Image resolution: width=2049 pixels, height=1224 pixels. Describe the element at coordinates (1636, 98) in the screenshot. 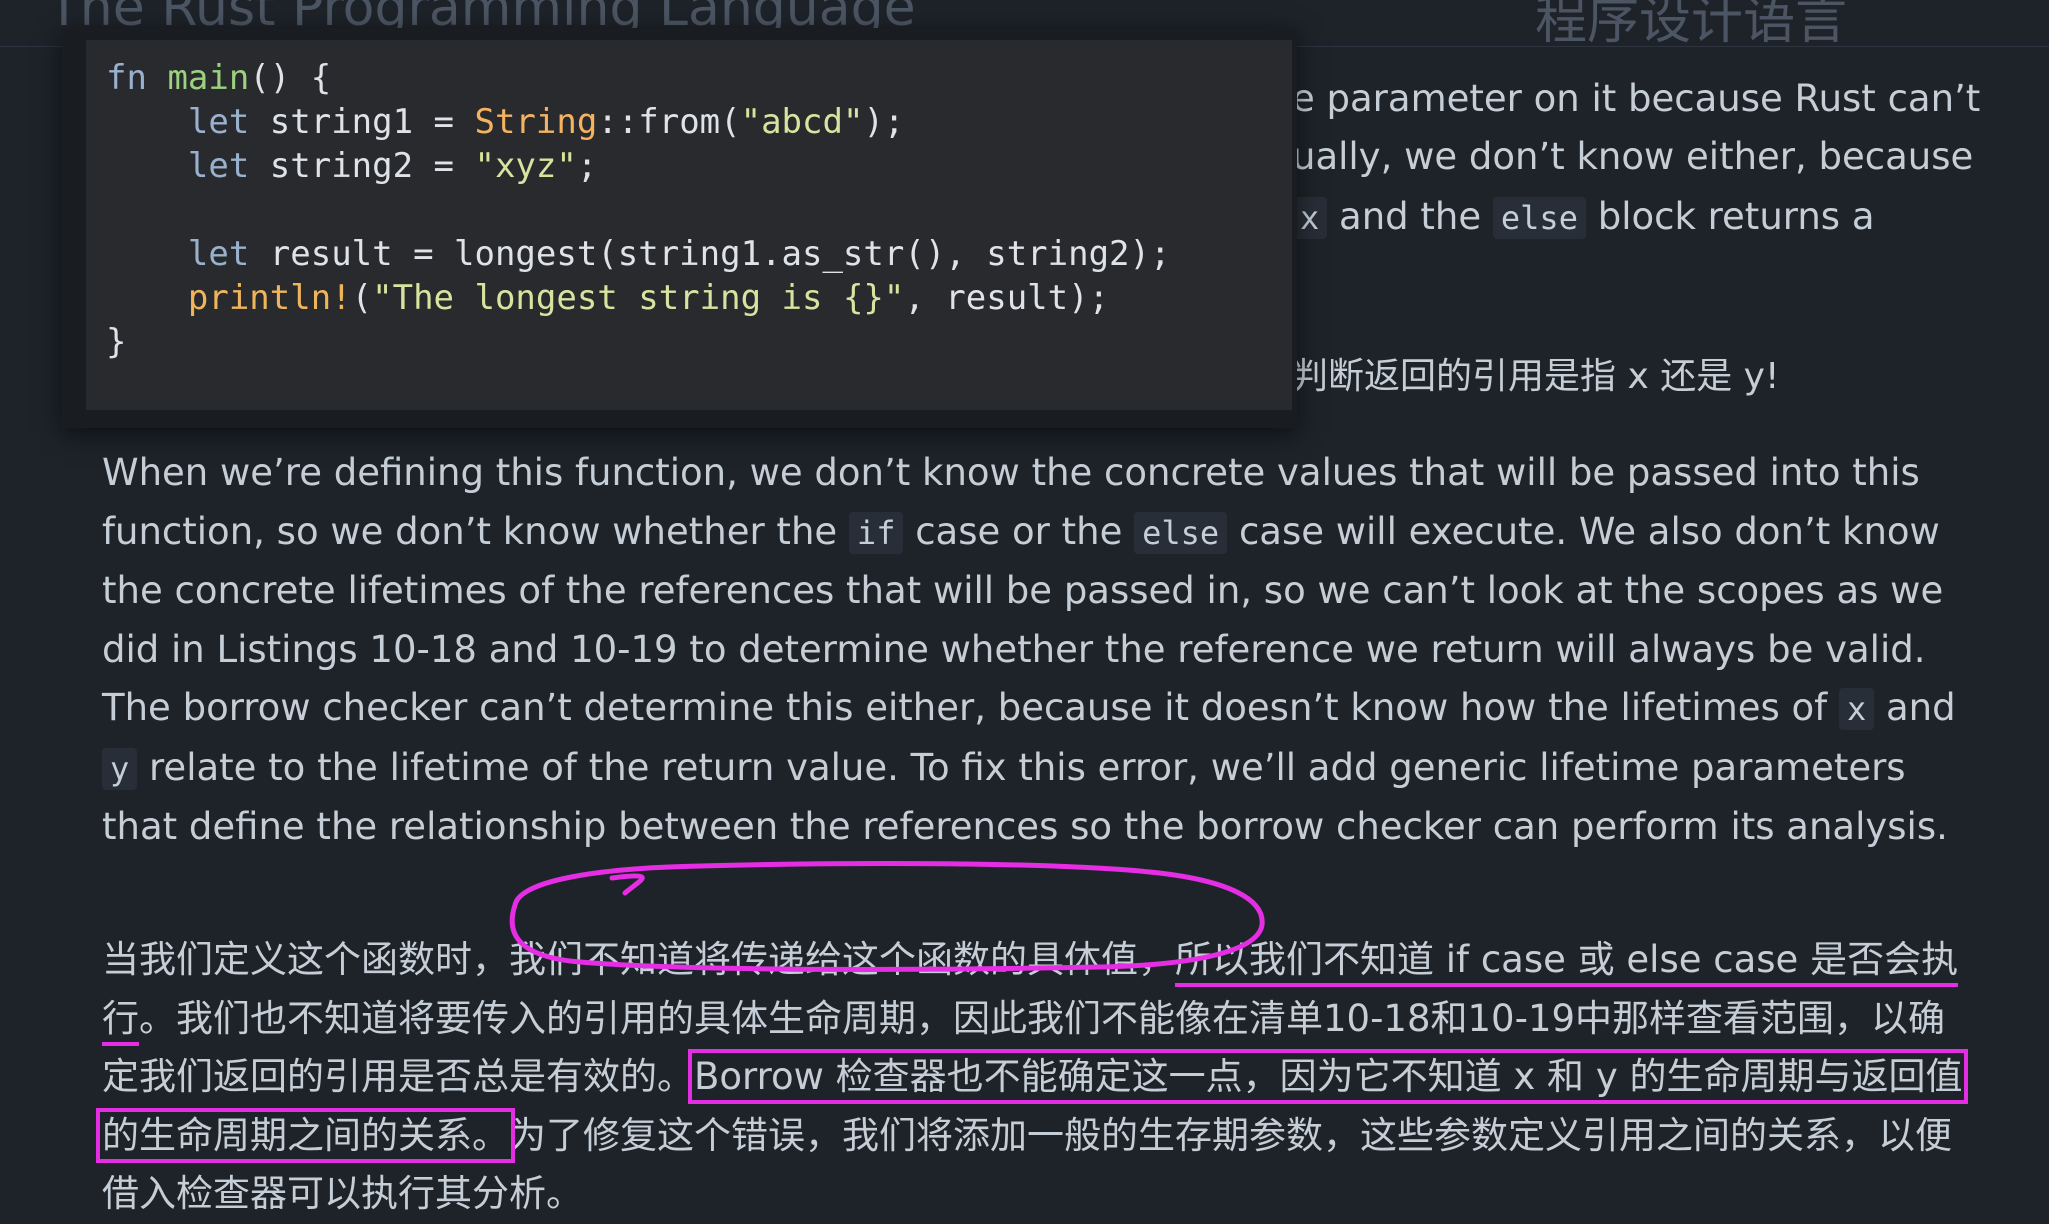

I see `partial-line-1: e parameter on it because Rust can’t` at that location.